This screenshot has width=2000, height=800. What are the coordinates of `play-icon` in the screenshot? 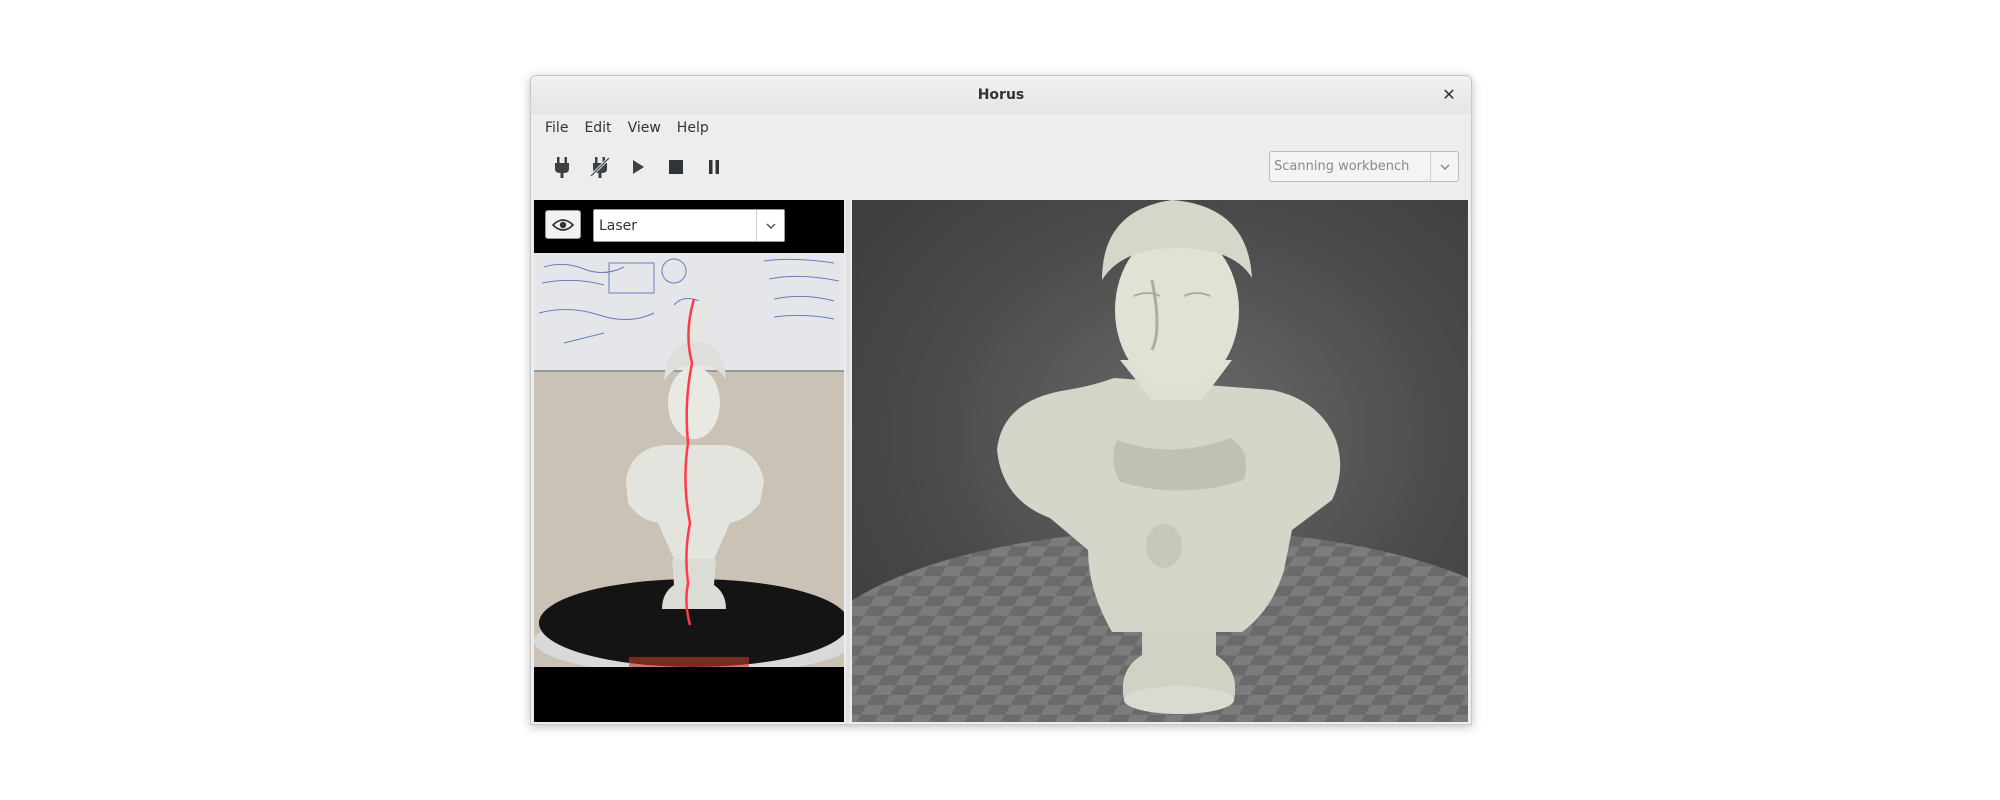 It's located at (638, 167).